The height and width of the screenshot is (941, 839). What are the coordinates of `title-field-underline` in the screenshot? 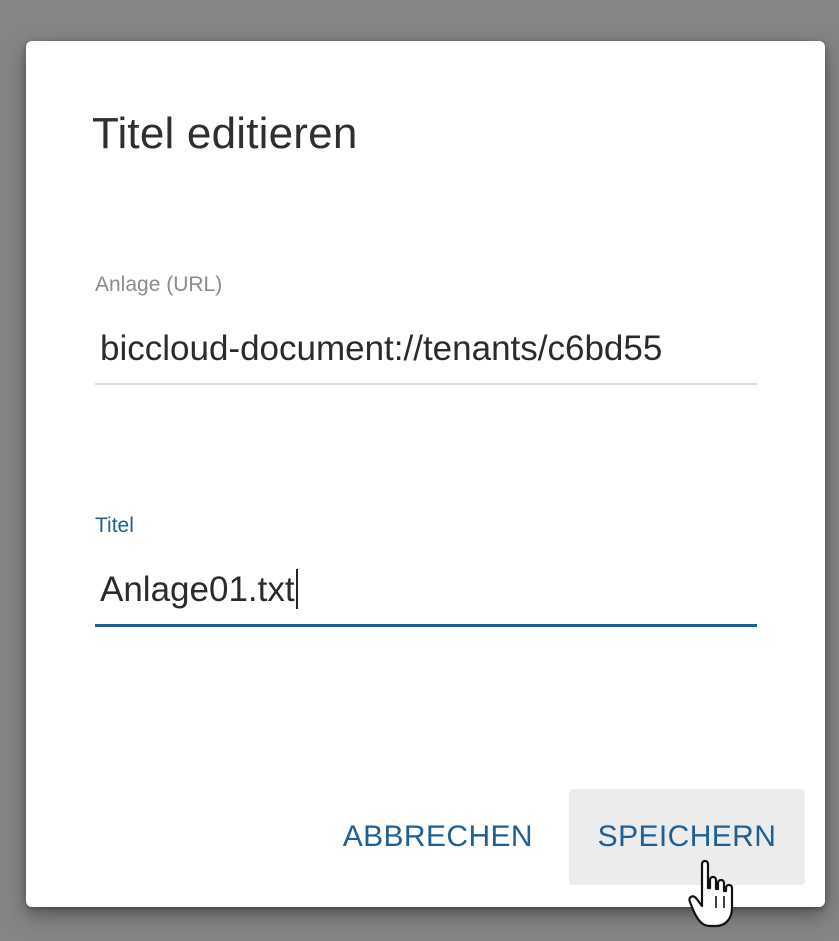 It's located at (426, 625).